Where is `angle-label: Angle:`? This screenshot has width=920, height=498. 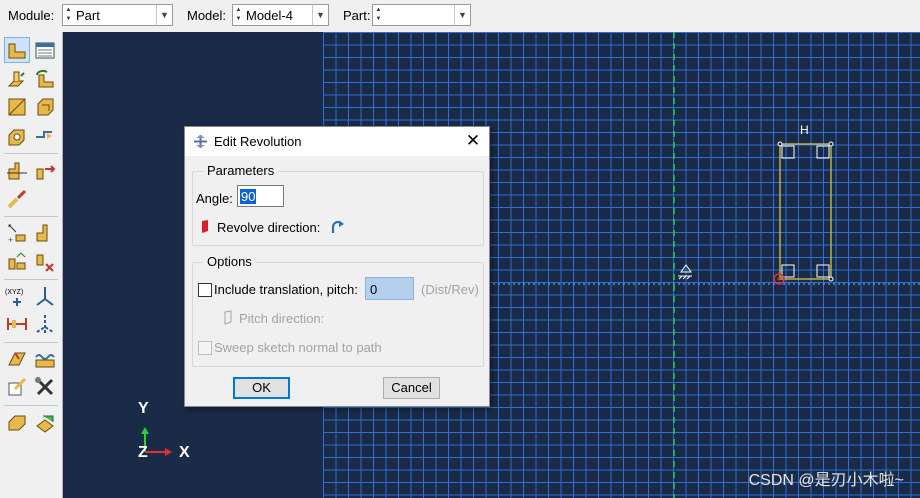
angle-label: Angle: is located at coordinates (214, 198).